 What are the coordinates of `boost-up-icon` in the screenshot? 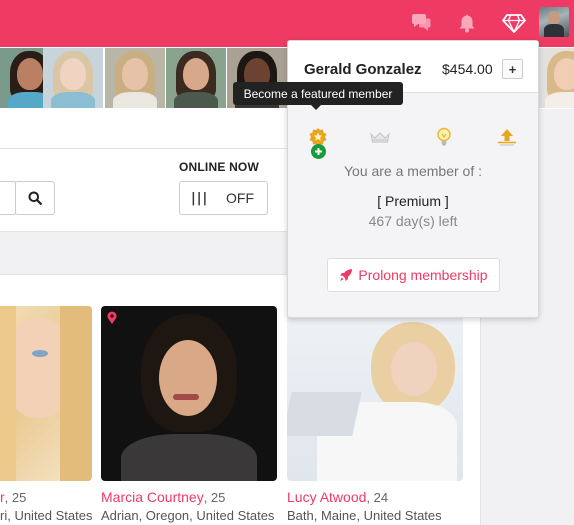 It's located at (507, 137).